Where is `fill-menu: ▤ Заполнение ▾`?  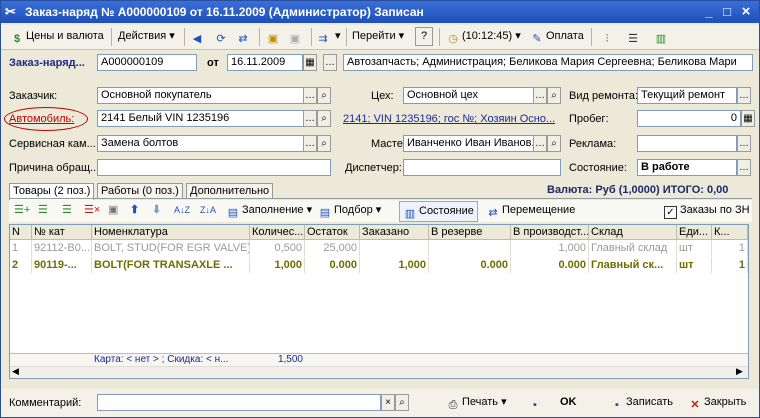 fill-menu: ▤ Заполнение ▾ is located at coordinates (269, 210).